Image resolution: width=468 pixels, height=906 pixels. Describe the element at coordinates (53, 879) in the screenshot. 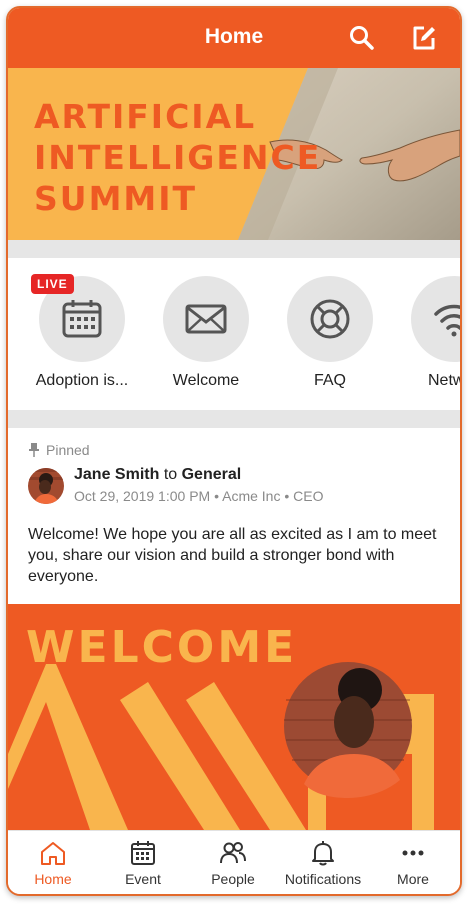

I see `nav-label: Home` at that location.